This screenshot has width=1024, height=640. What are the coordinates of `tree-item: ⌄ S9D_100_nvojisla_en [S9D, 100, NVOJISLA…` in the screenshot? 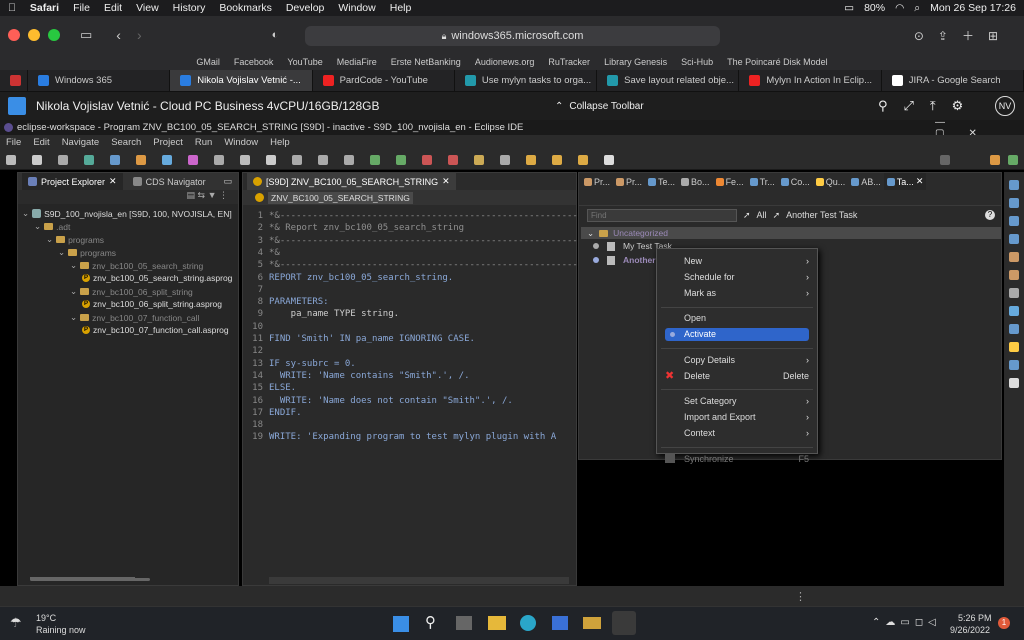 It's located at (127, 213).